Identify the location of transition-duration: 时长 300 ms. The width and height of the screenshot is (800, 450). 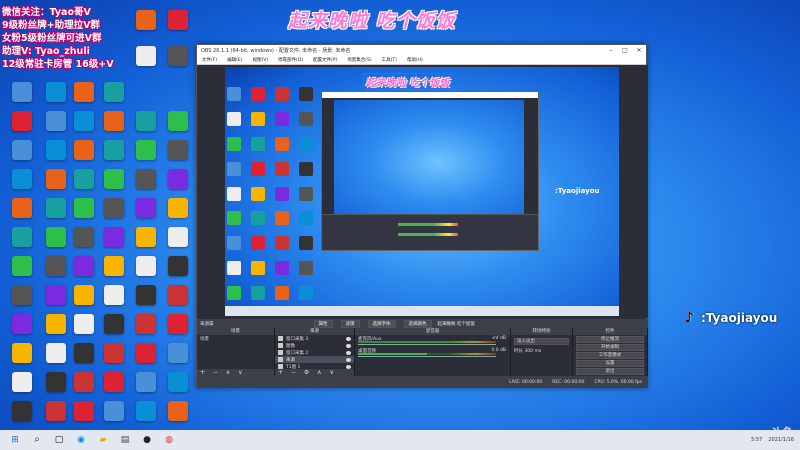
(541, 351).